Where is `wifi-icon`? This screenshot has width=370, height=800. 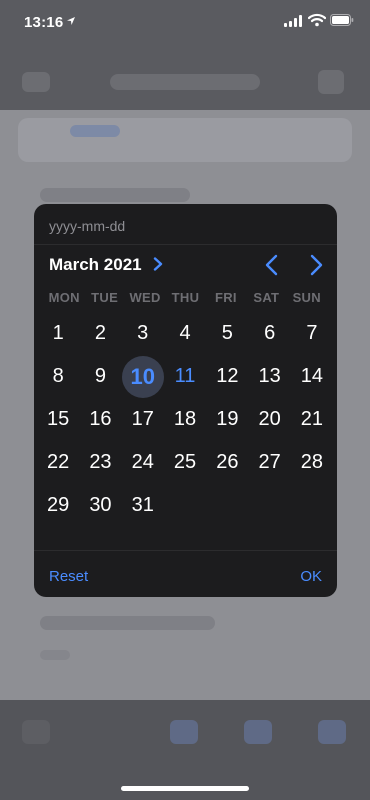
wifi-icon is located at coordinates (317, 20).